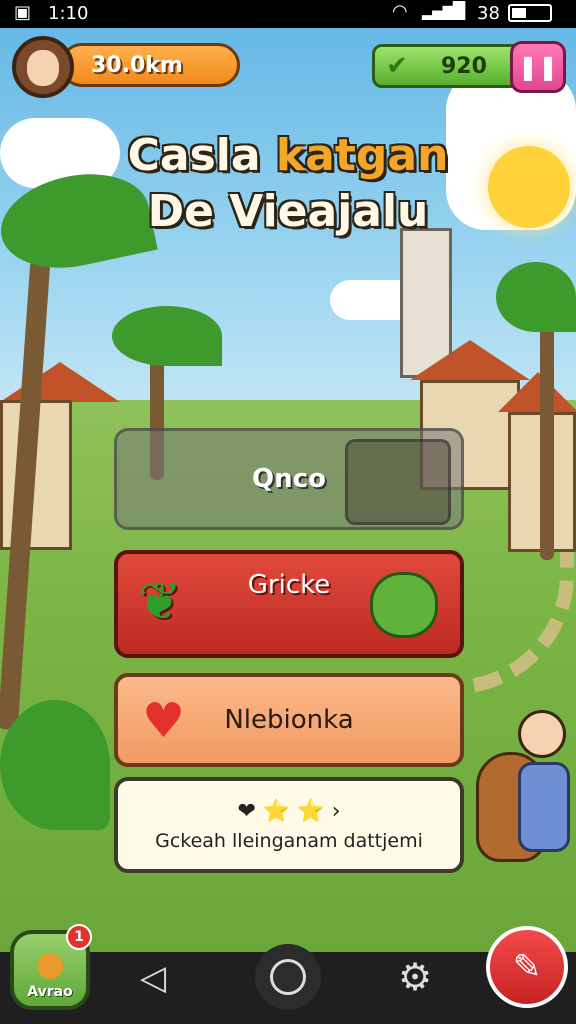 This screenshot has height=1024, width=576. What do you see at coordinates (164, 721) in the screenshot?
I see `heart-icon: ♥` at bounding box center [164, 721].